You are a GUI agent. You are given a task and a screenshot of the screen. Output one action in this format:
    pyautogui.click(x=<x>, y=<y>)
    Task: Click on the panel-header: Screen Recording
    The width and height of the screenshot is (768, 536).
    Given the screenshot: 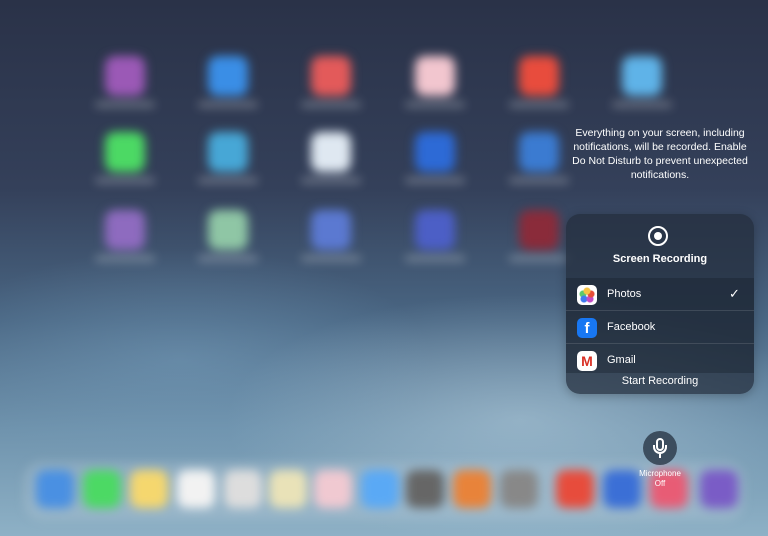 What is the action you would take?
    pyautogui.click(x=660, y=245)
    